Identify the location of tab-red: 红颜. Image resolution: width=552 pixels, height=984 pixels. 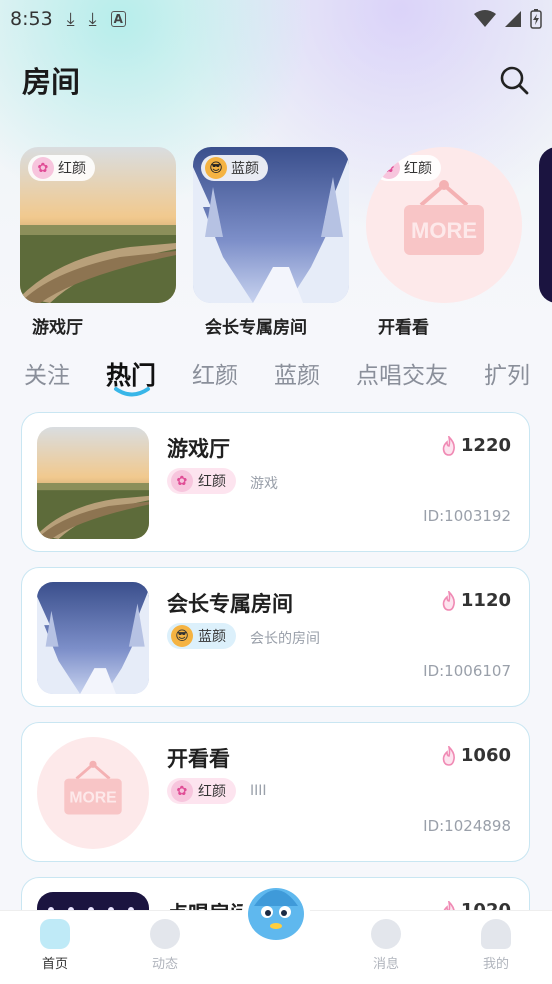
(215, 378).